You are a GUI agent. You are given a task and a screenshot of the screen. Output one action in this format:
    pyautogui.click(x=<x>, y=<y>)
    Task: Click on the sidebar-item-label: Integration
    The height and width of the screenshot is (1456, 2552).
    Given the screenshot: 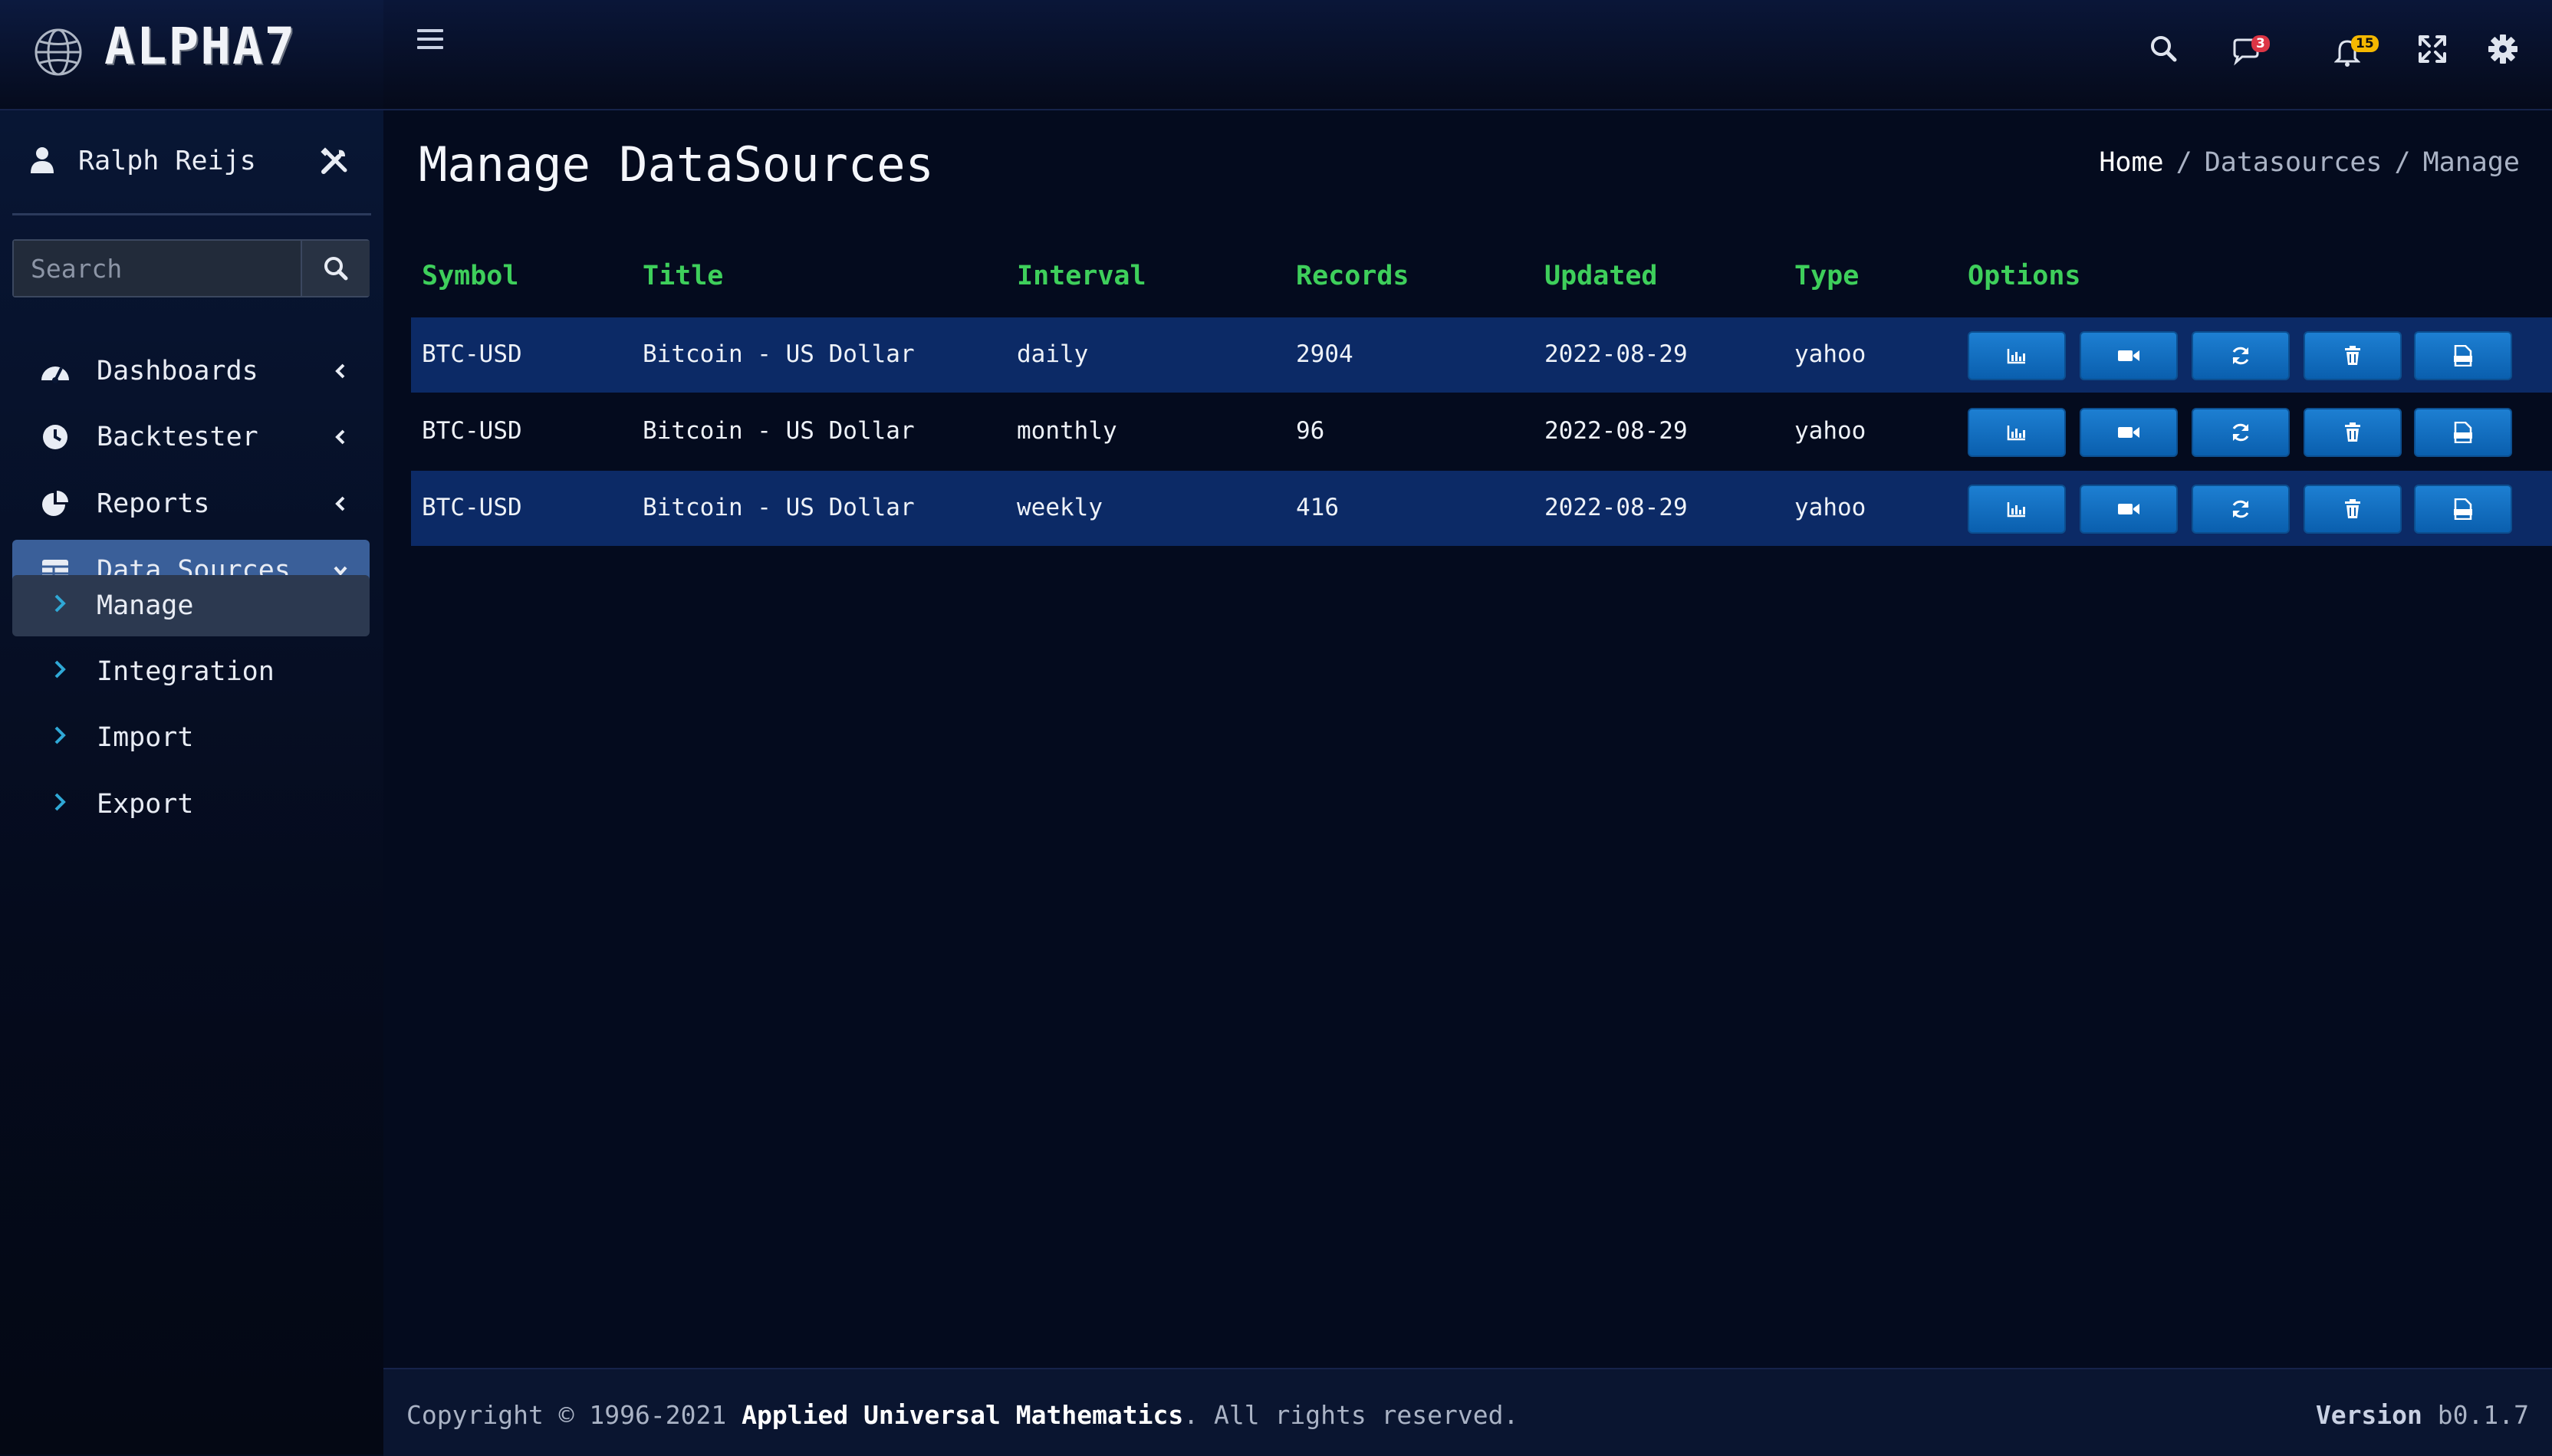 What is the action you would take?
    pyautogui.click(x=186, y=671)
    